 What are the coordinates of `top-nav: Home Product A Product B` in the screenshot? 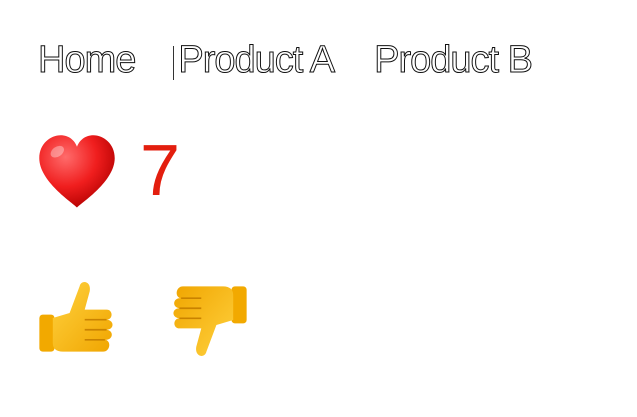 It's located at (285, 60).